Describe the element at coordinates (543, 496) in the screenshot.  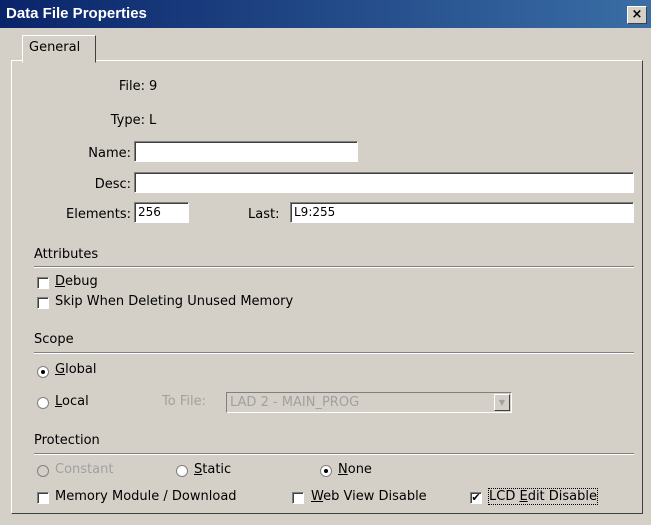
I see `lcd-edit-disable-label: LCD Edit Disable` at that location.